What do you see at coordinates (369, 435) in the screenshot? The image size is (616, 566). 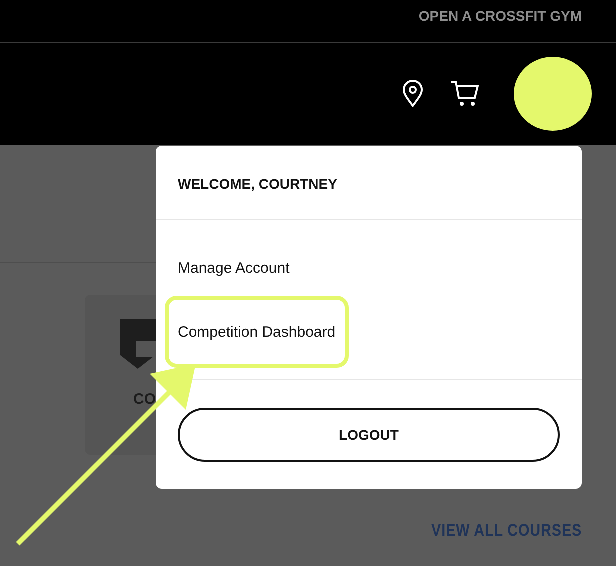 I see `logout-button: LOGOUT` at bounding box center [369, 435].